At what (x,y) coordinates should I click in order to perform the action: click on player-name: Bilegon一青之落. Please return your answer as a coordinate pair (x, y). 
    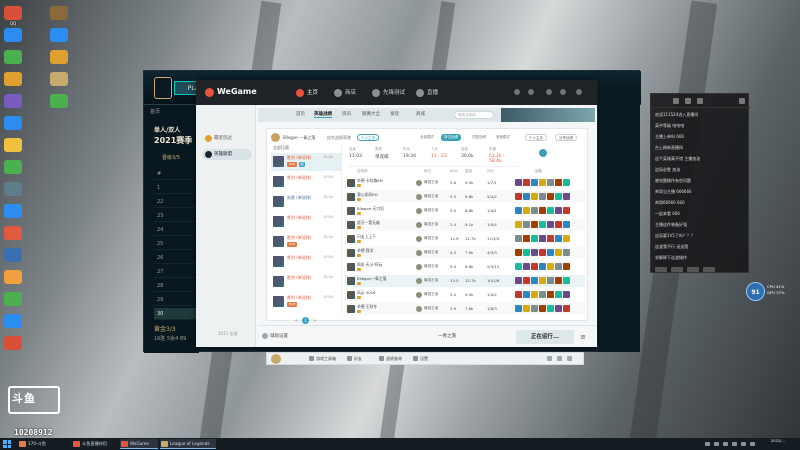
    Looking at the image, I should click on (387, 279).